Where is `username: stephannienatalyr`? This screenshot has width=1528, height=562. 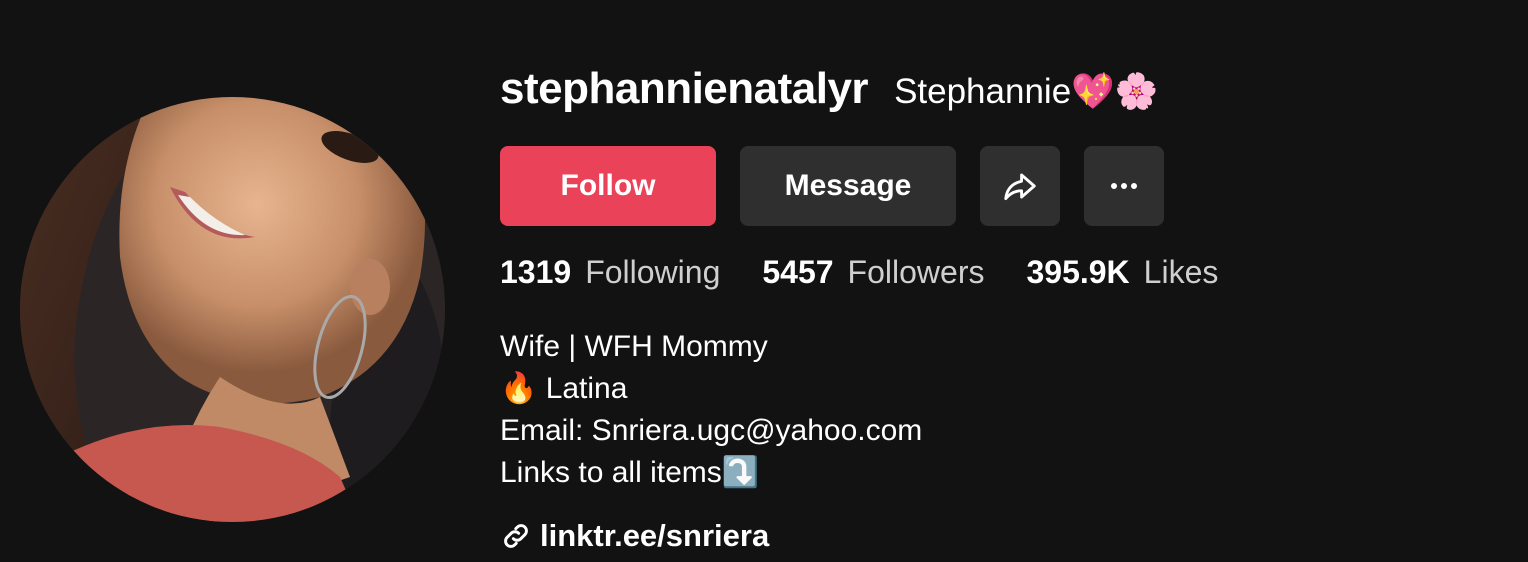
username: stephannienatalyr is located at coordinates (684, 88).